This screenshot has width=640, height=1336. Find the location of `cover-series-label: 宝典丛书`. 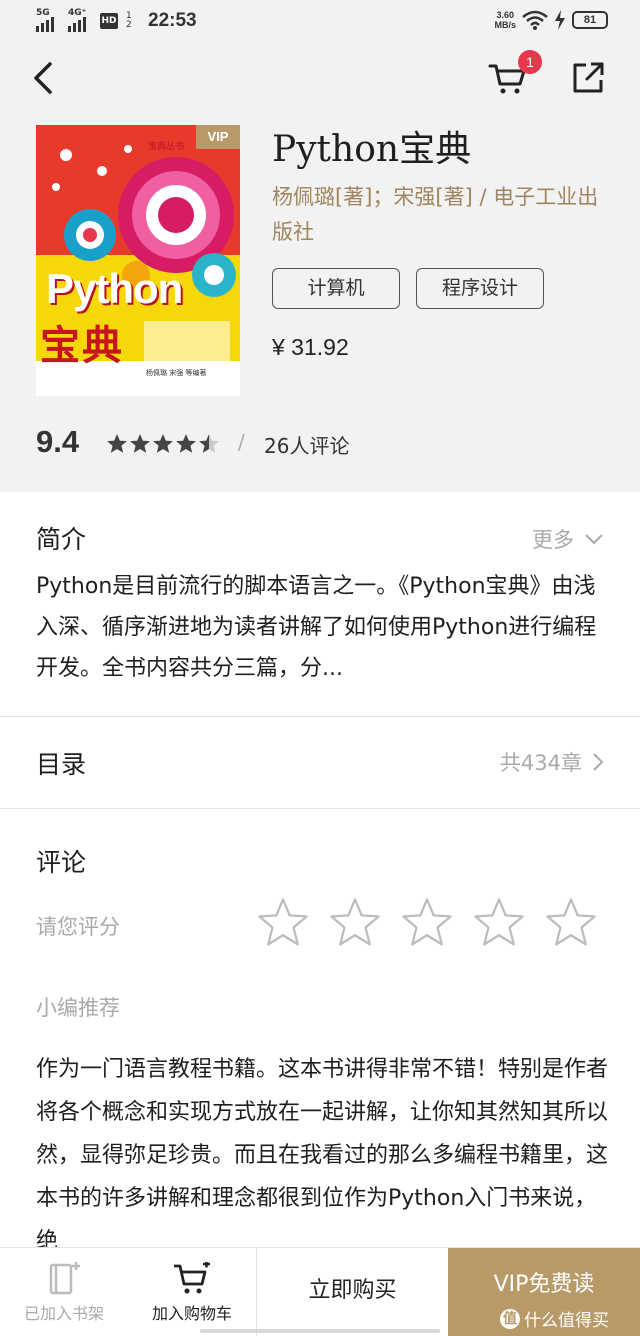

cover-series-label: 宝典丛书 is located at coordinates (166, 147).